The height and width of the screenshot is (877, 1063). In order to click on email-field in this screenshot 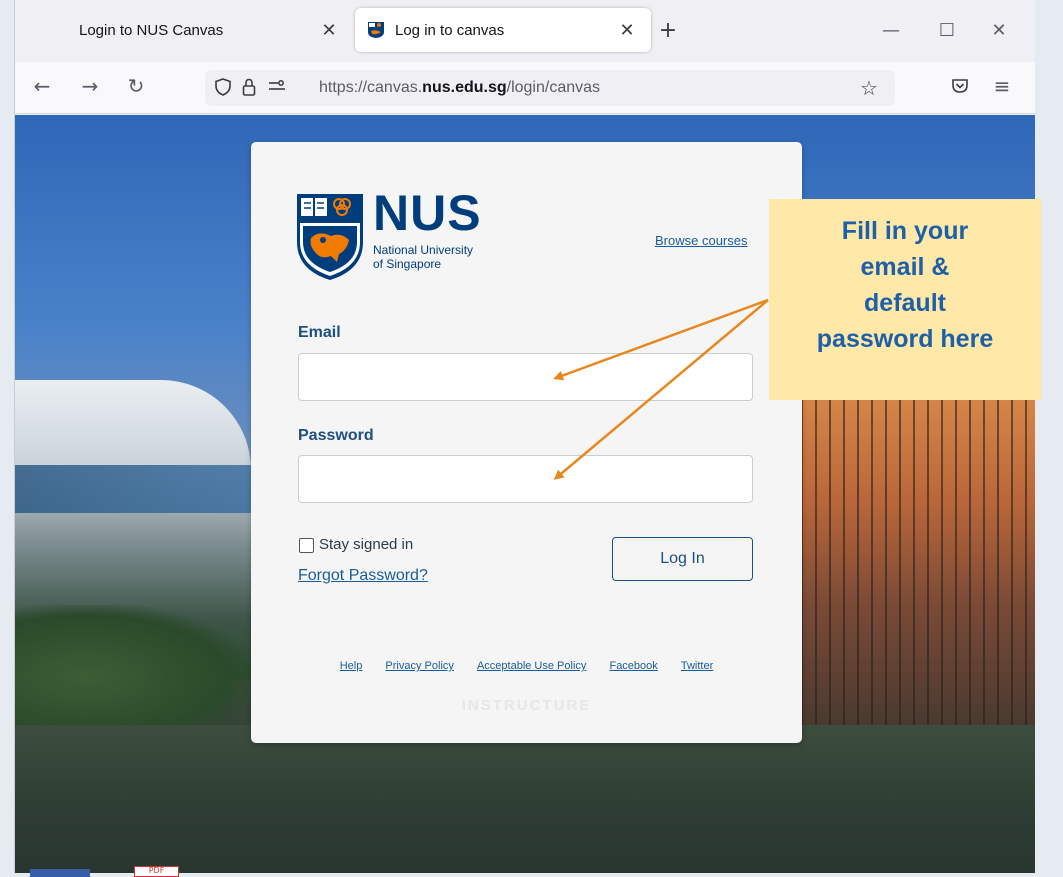, I will do `click(525, 377)`.